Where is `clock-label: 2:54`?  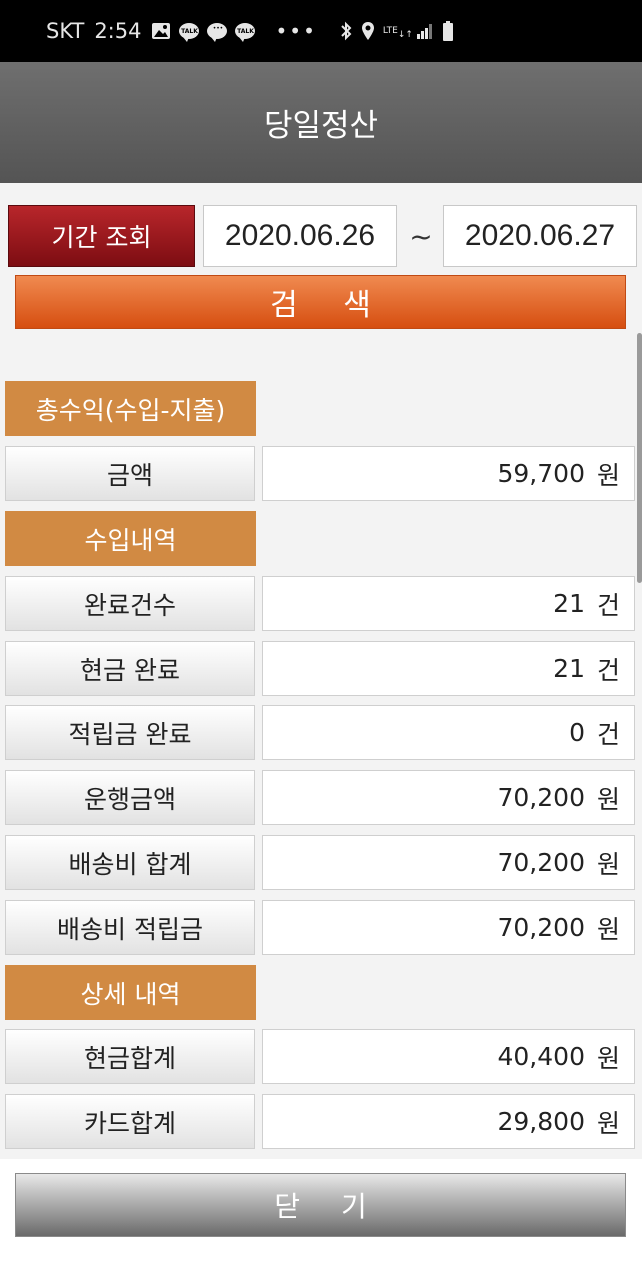 clock-label: 2:54 is located at coordinates (118, 31).